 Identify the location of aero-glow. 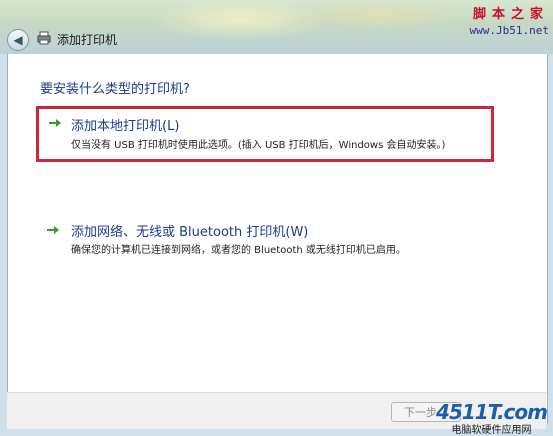
(380, 15).